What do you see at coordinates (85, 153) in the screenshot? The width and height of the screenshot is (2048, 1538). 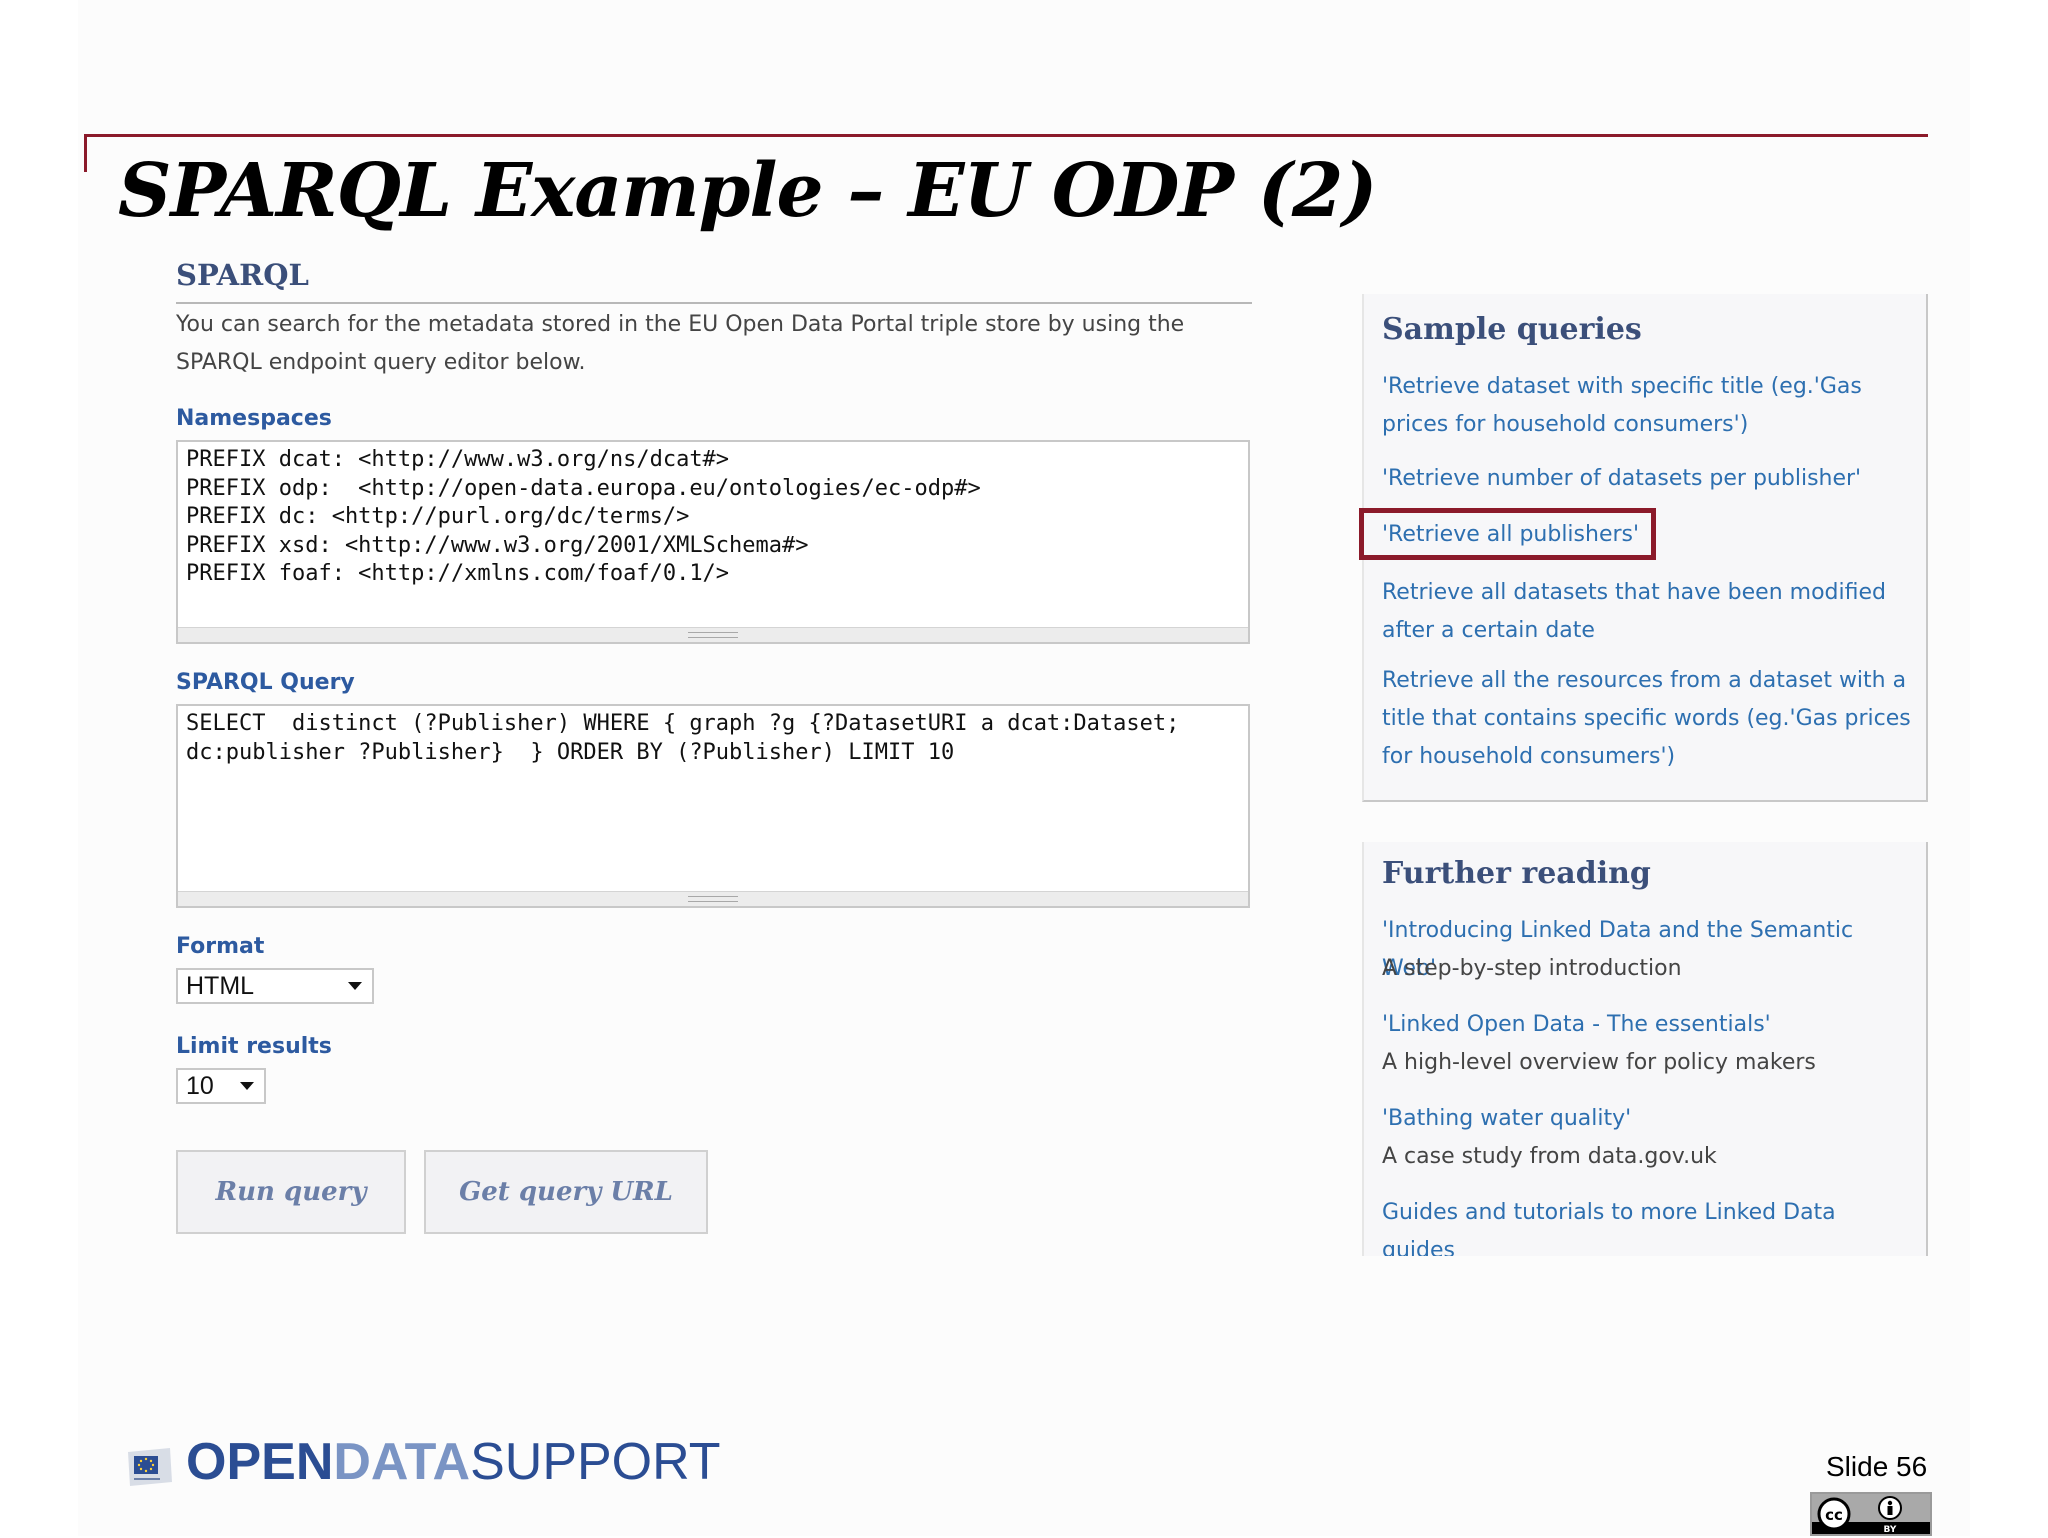 I see `title-rule-tick` at bounding box center [85, 153].